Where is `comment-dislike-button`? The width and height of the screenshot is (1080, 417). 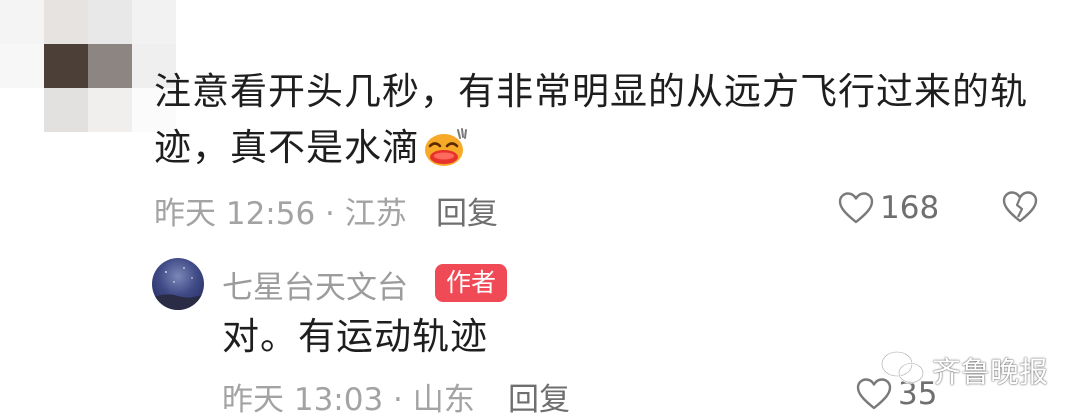 comment-dislike-button is located at coordinates (1020, 209).